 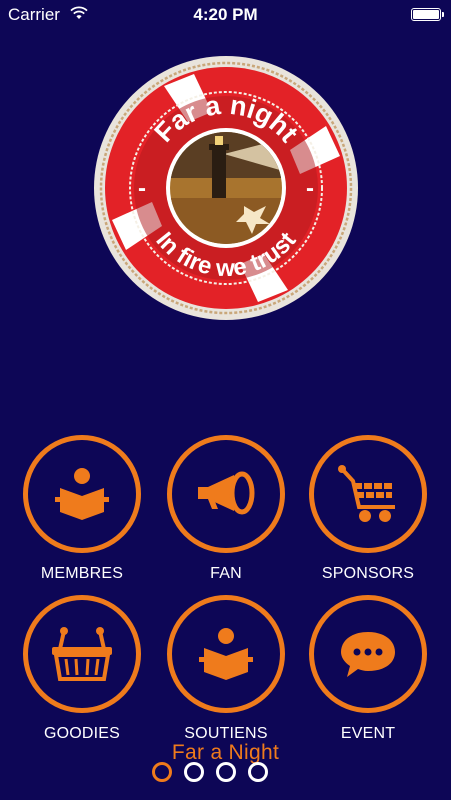 I want to click on chat-bubble-icon, so click(x=368, y=654).